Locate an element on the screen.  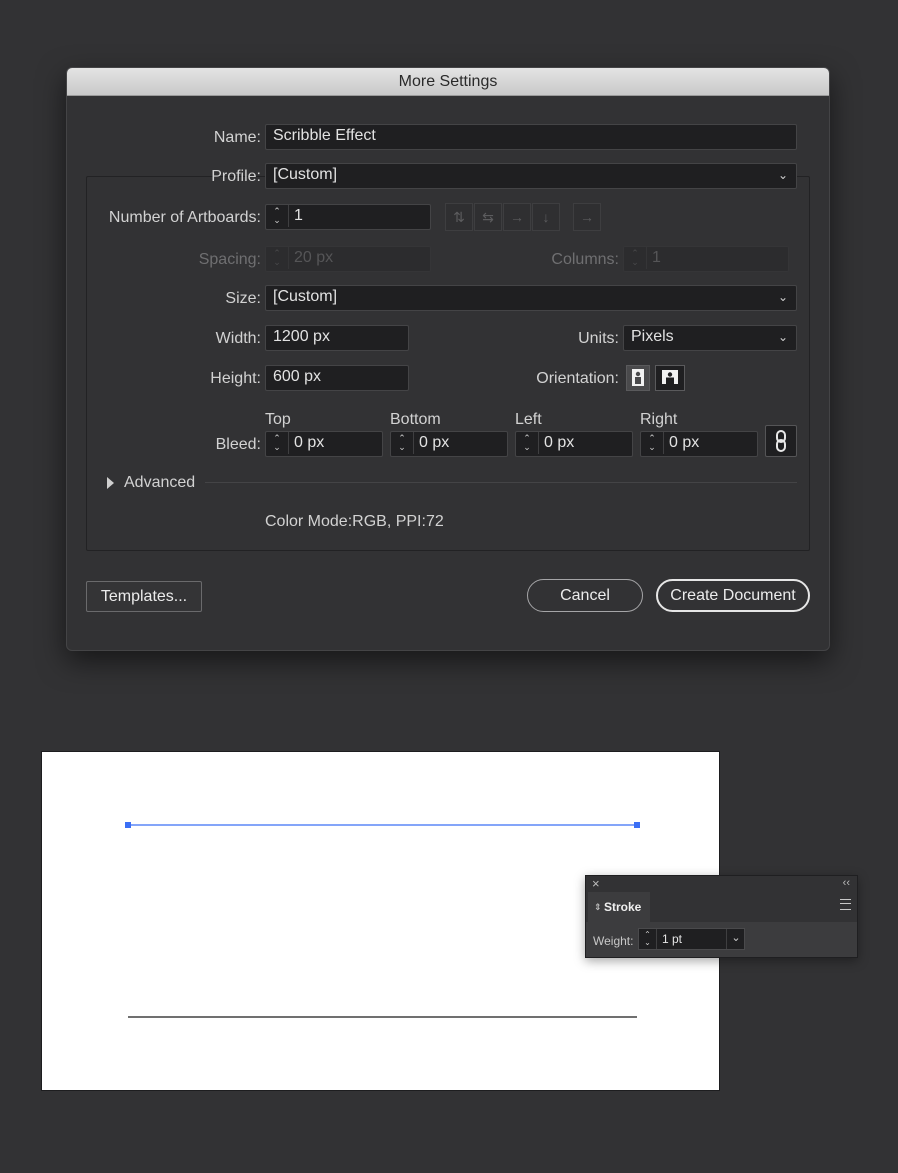
bleed-left-value: 0 px is located at coordinates (559, 442).